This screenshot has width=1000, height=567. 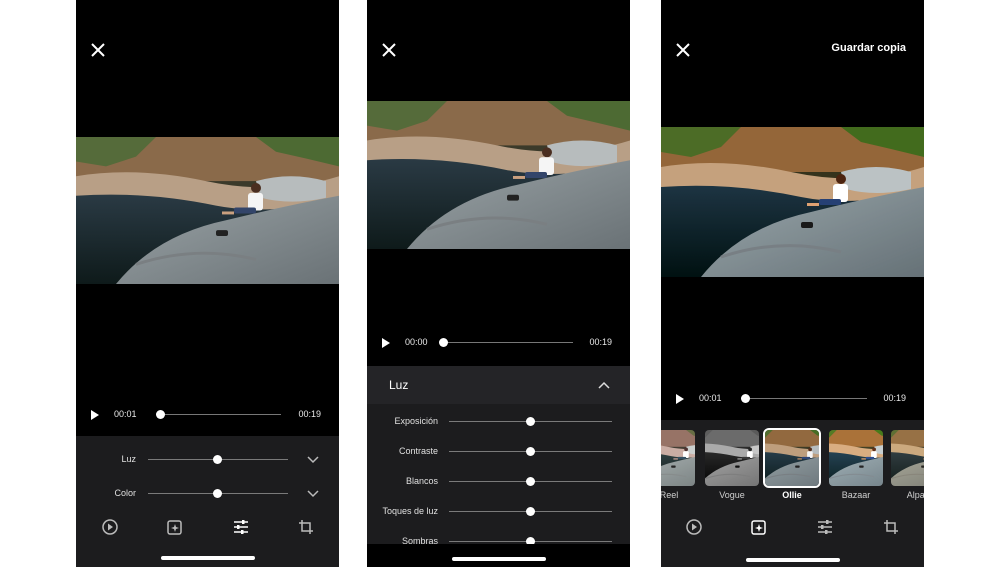 I want to click on slider-label: Toques de luz, so click(x=410, y=511).